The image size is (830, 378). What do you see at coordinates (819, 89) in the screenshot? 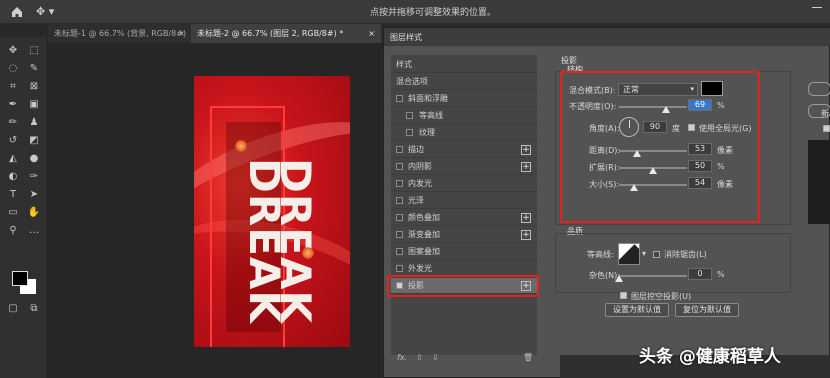
I see `ok-button` at bounding box center [819, 89].